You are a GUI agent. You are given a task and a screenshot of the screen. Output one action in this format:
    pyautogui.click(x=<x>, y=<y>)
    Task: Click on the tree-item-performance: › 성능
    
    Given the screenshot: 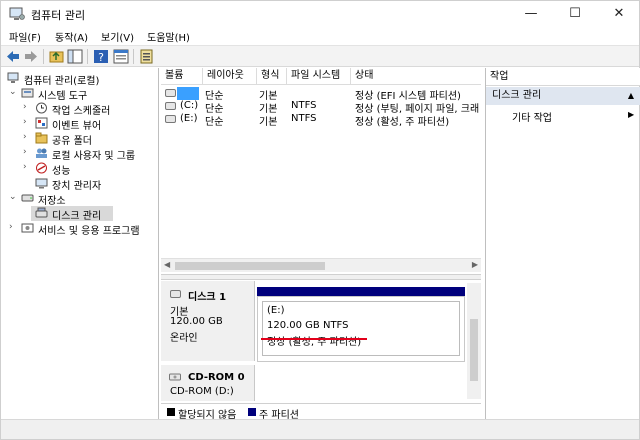 What is the action you would take?
    pyautogui.click(x=80, y=169)
    